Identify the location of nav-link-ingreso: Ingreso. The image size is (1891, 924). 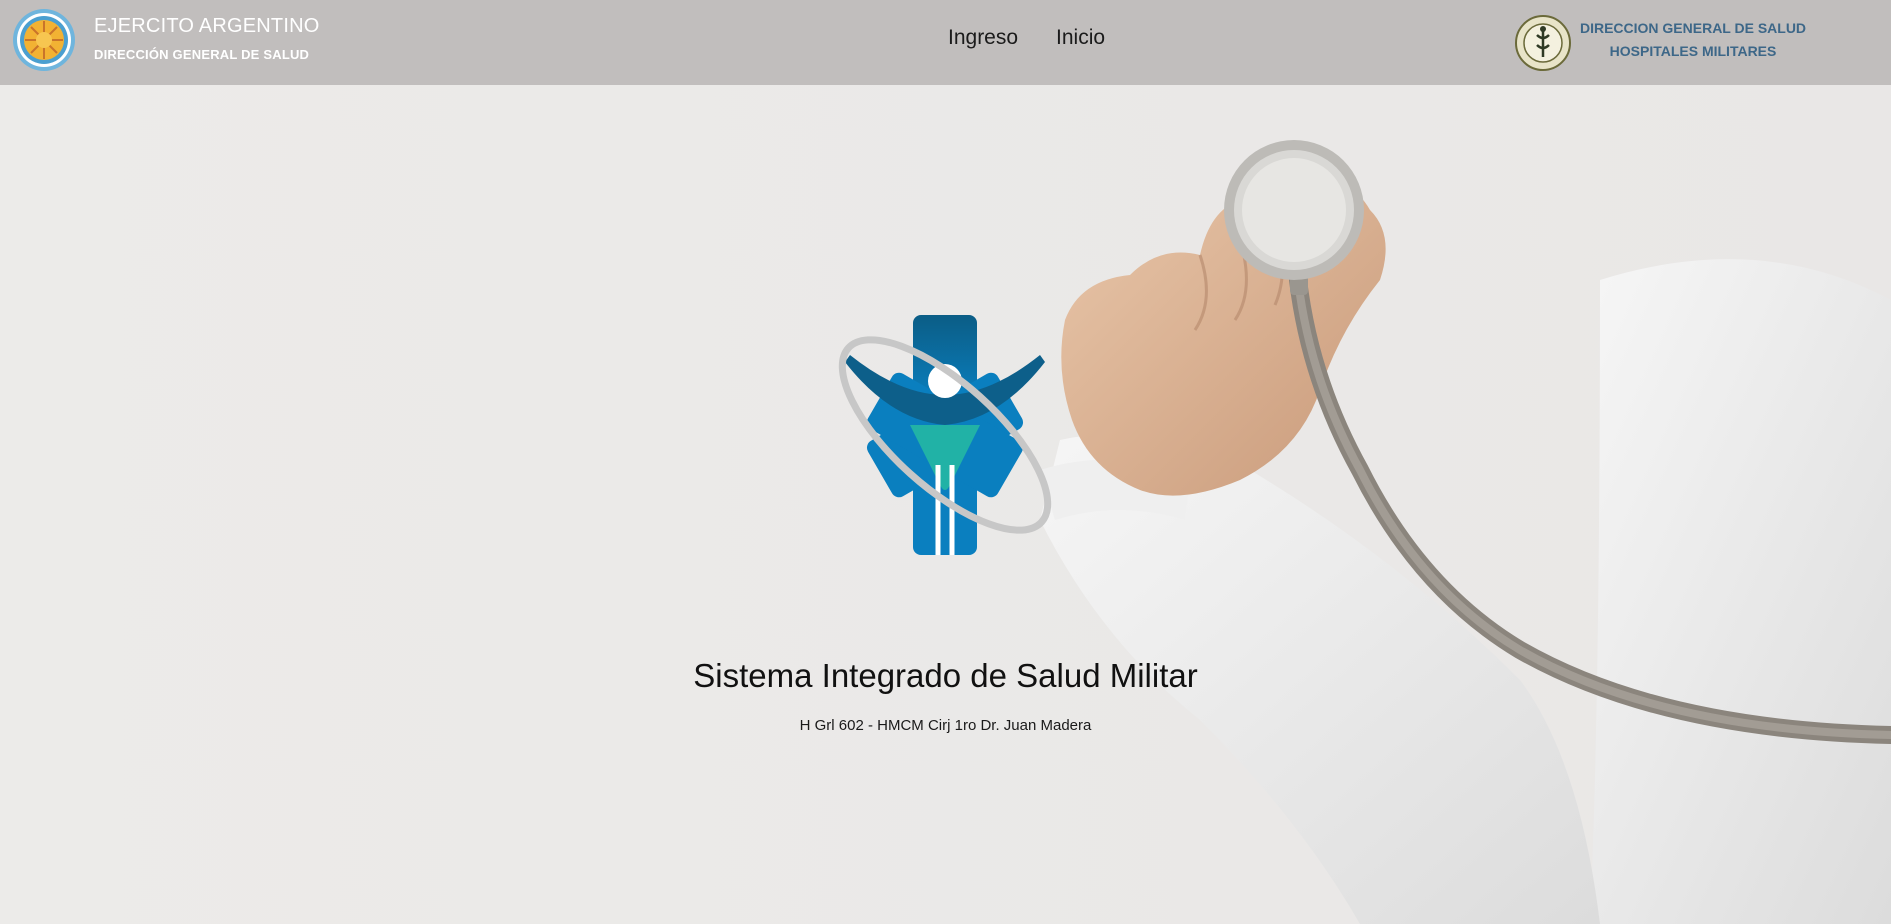
(983, 38).